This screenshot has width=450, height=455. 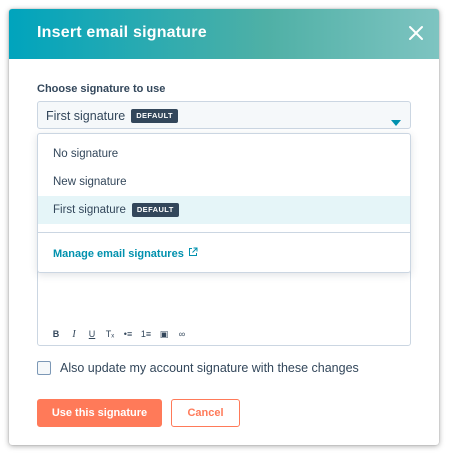 I want to click on bold-icon: B, so click(x=56, y=334).